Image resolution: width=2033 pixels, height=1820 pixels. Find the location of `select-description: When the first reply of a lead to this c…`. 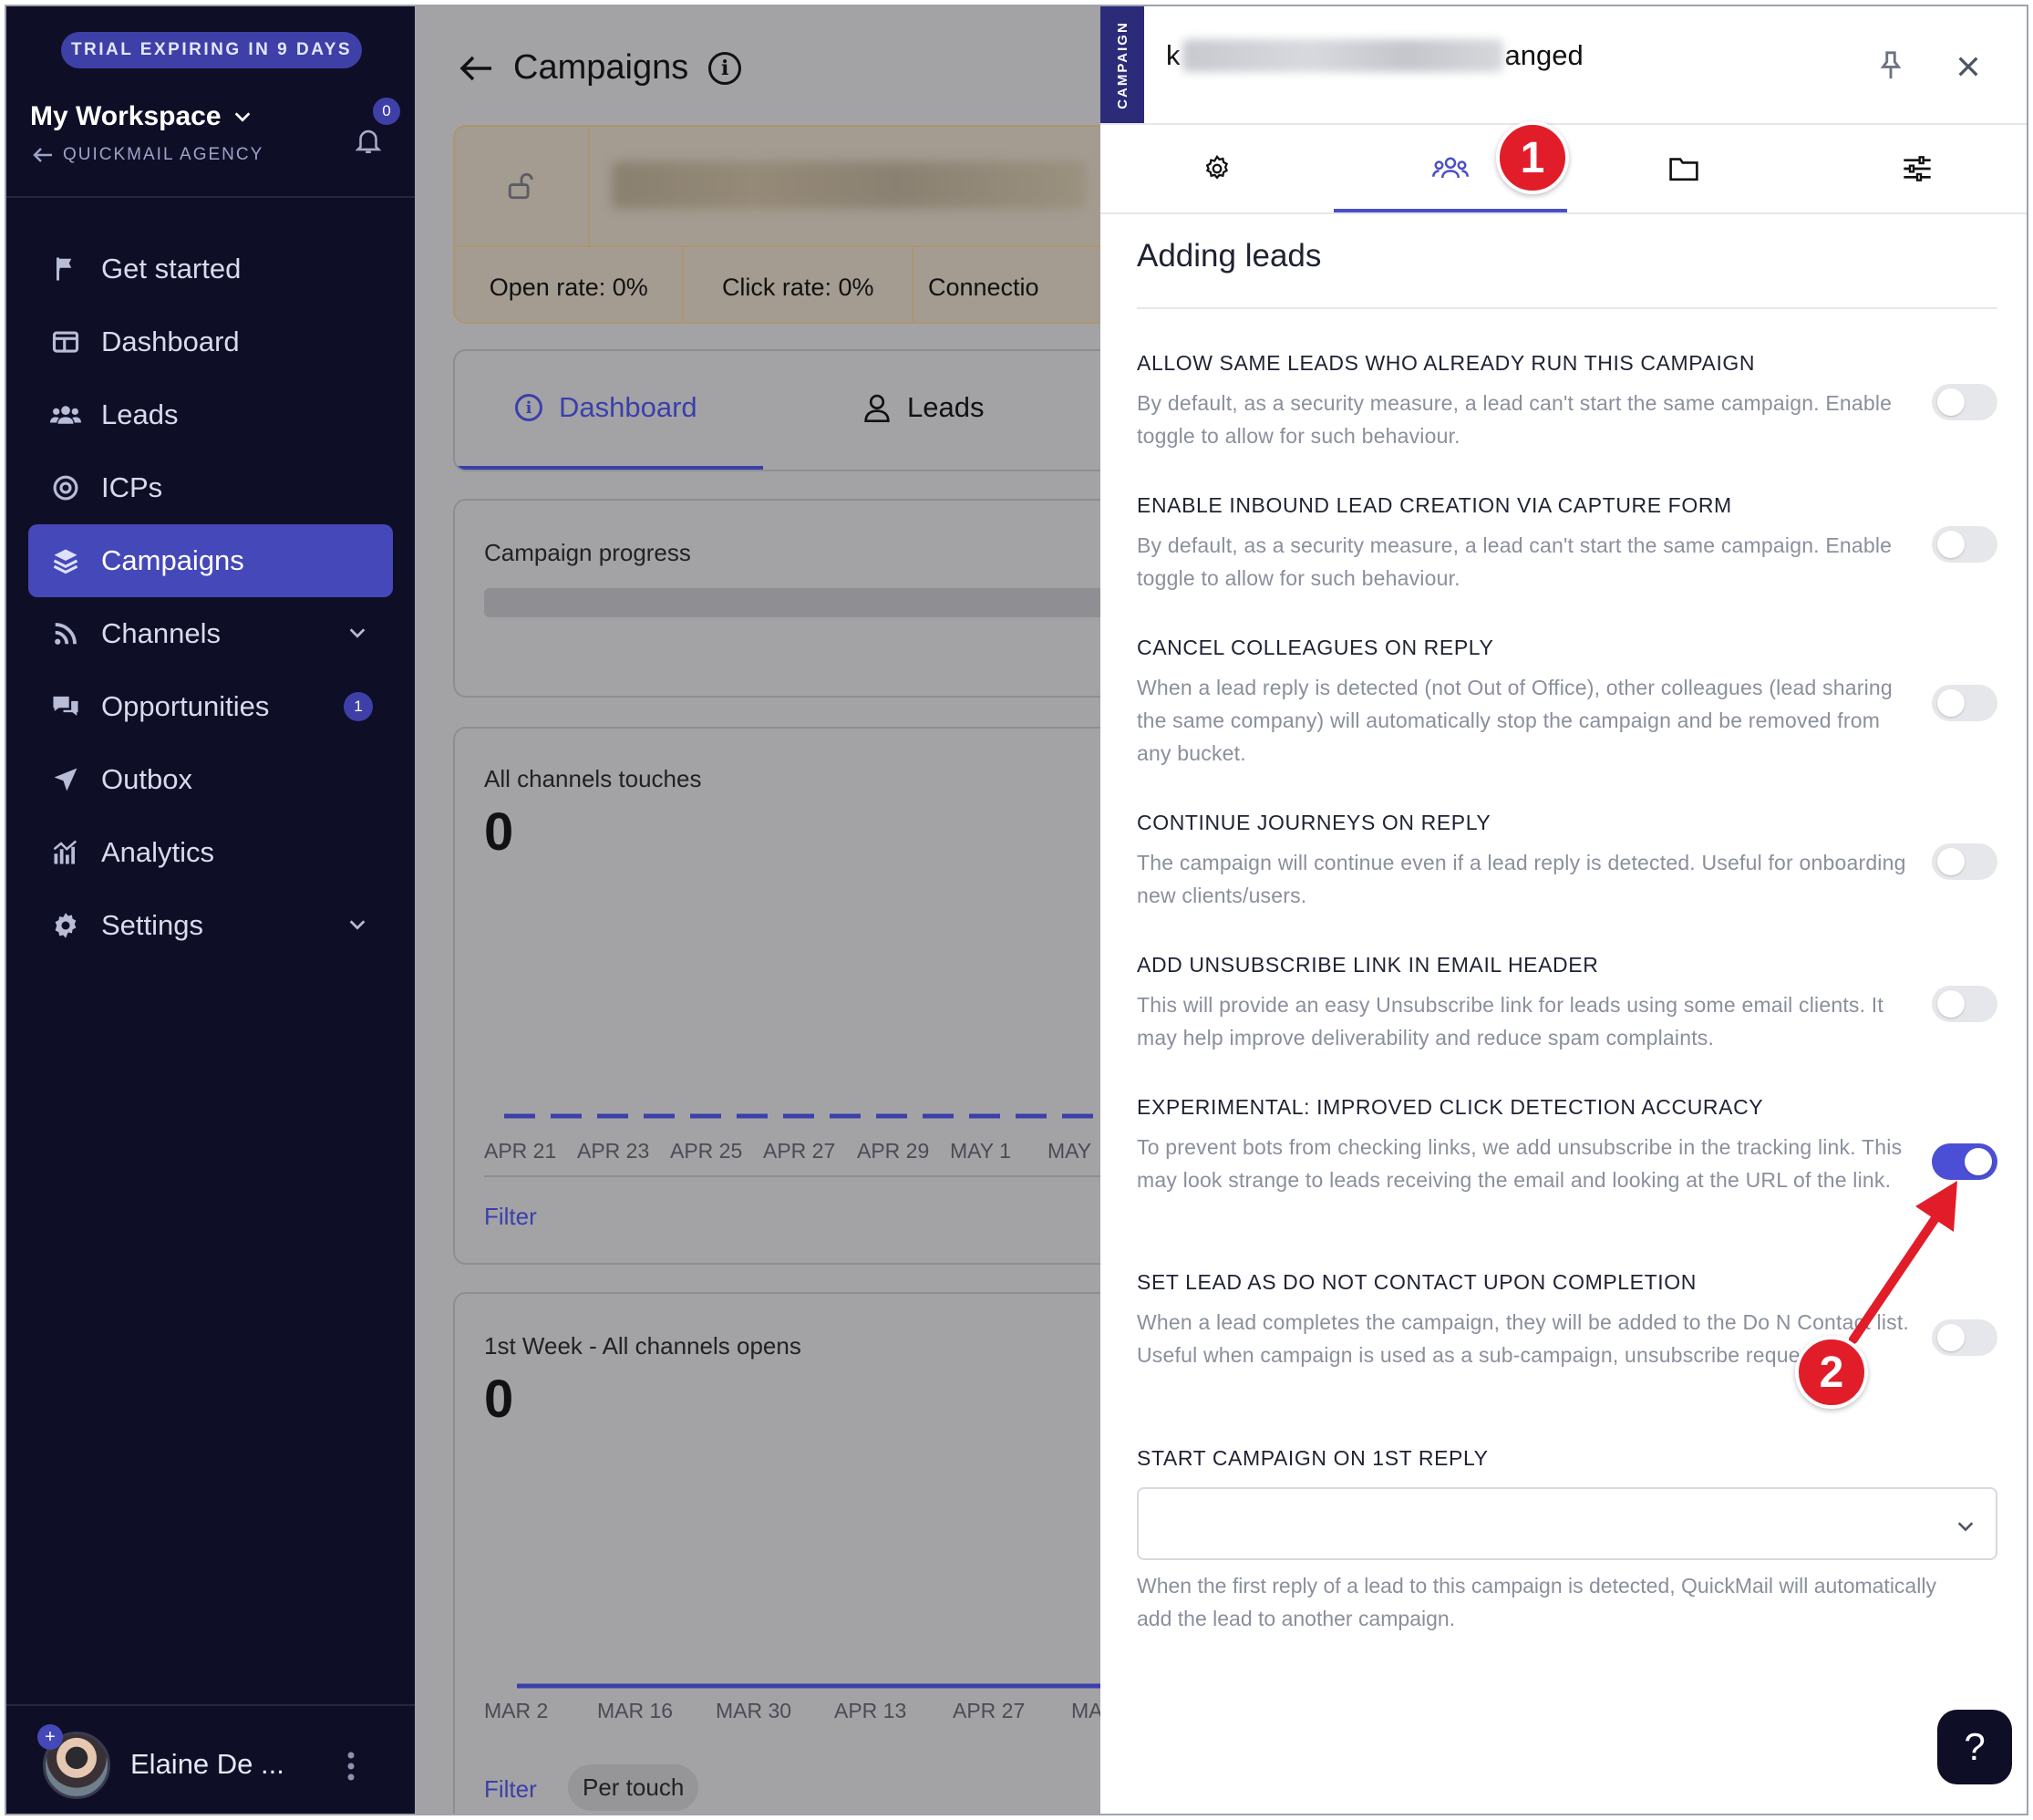

select-description: When the first reply of a lead to this c… is located at coordinates (1536, 1602).